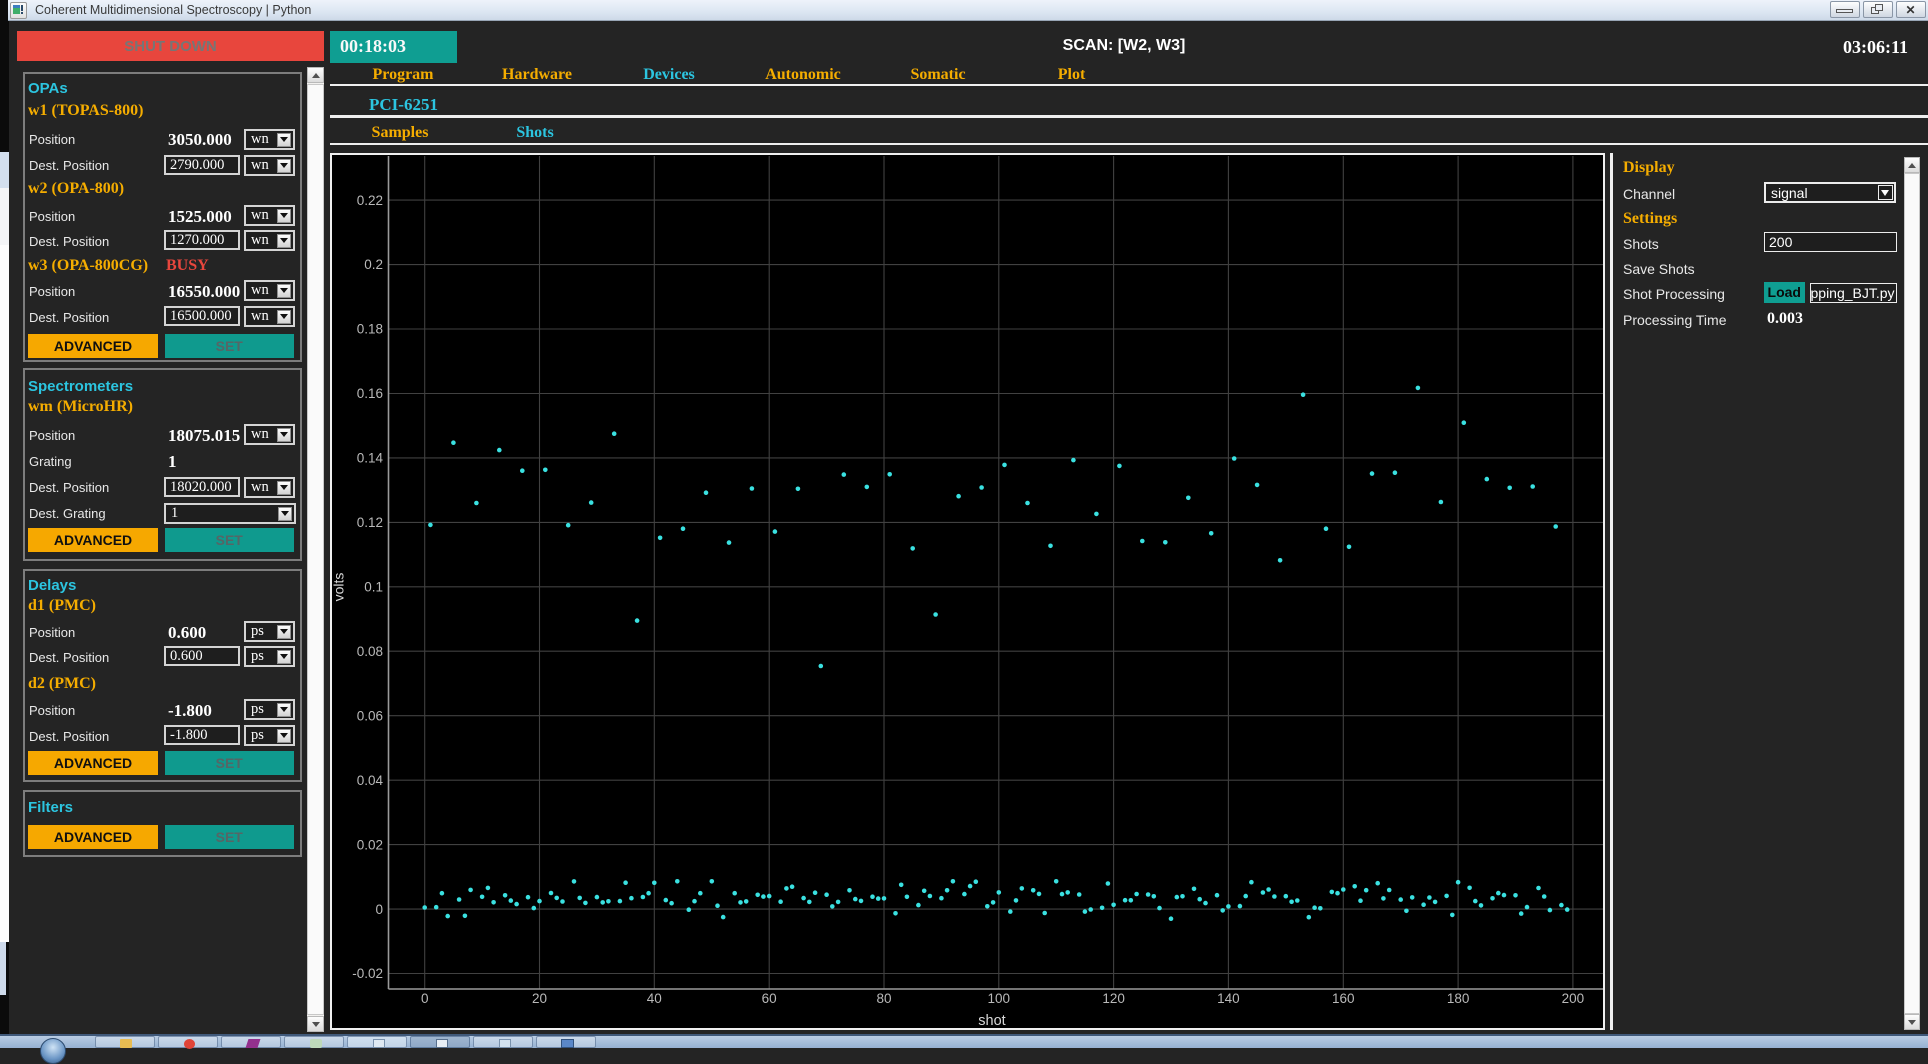 The height and width of the screenshot is (1064, 1928). I want to click on svg-text: 0.06, so click(370, 715).